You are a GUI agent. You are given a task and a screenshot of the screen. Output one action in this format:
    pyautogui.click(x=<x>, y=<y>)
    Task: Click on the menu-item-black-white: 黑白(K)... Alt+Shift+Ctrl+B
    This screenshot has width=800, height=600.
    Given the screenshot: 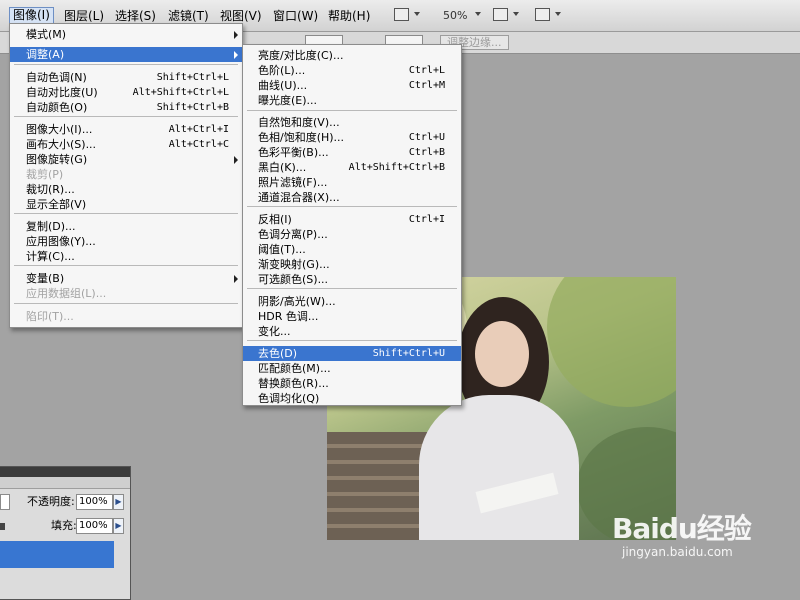 What is the action you would take?
    pyautogui.click(x=352, y=167)
    